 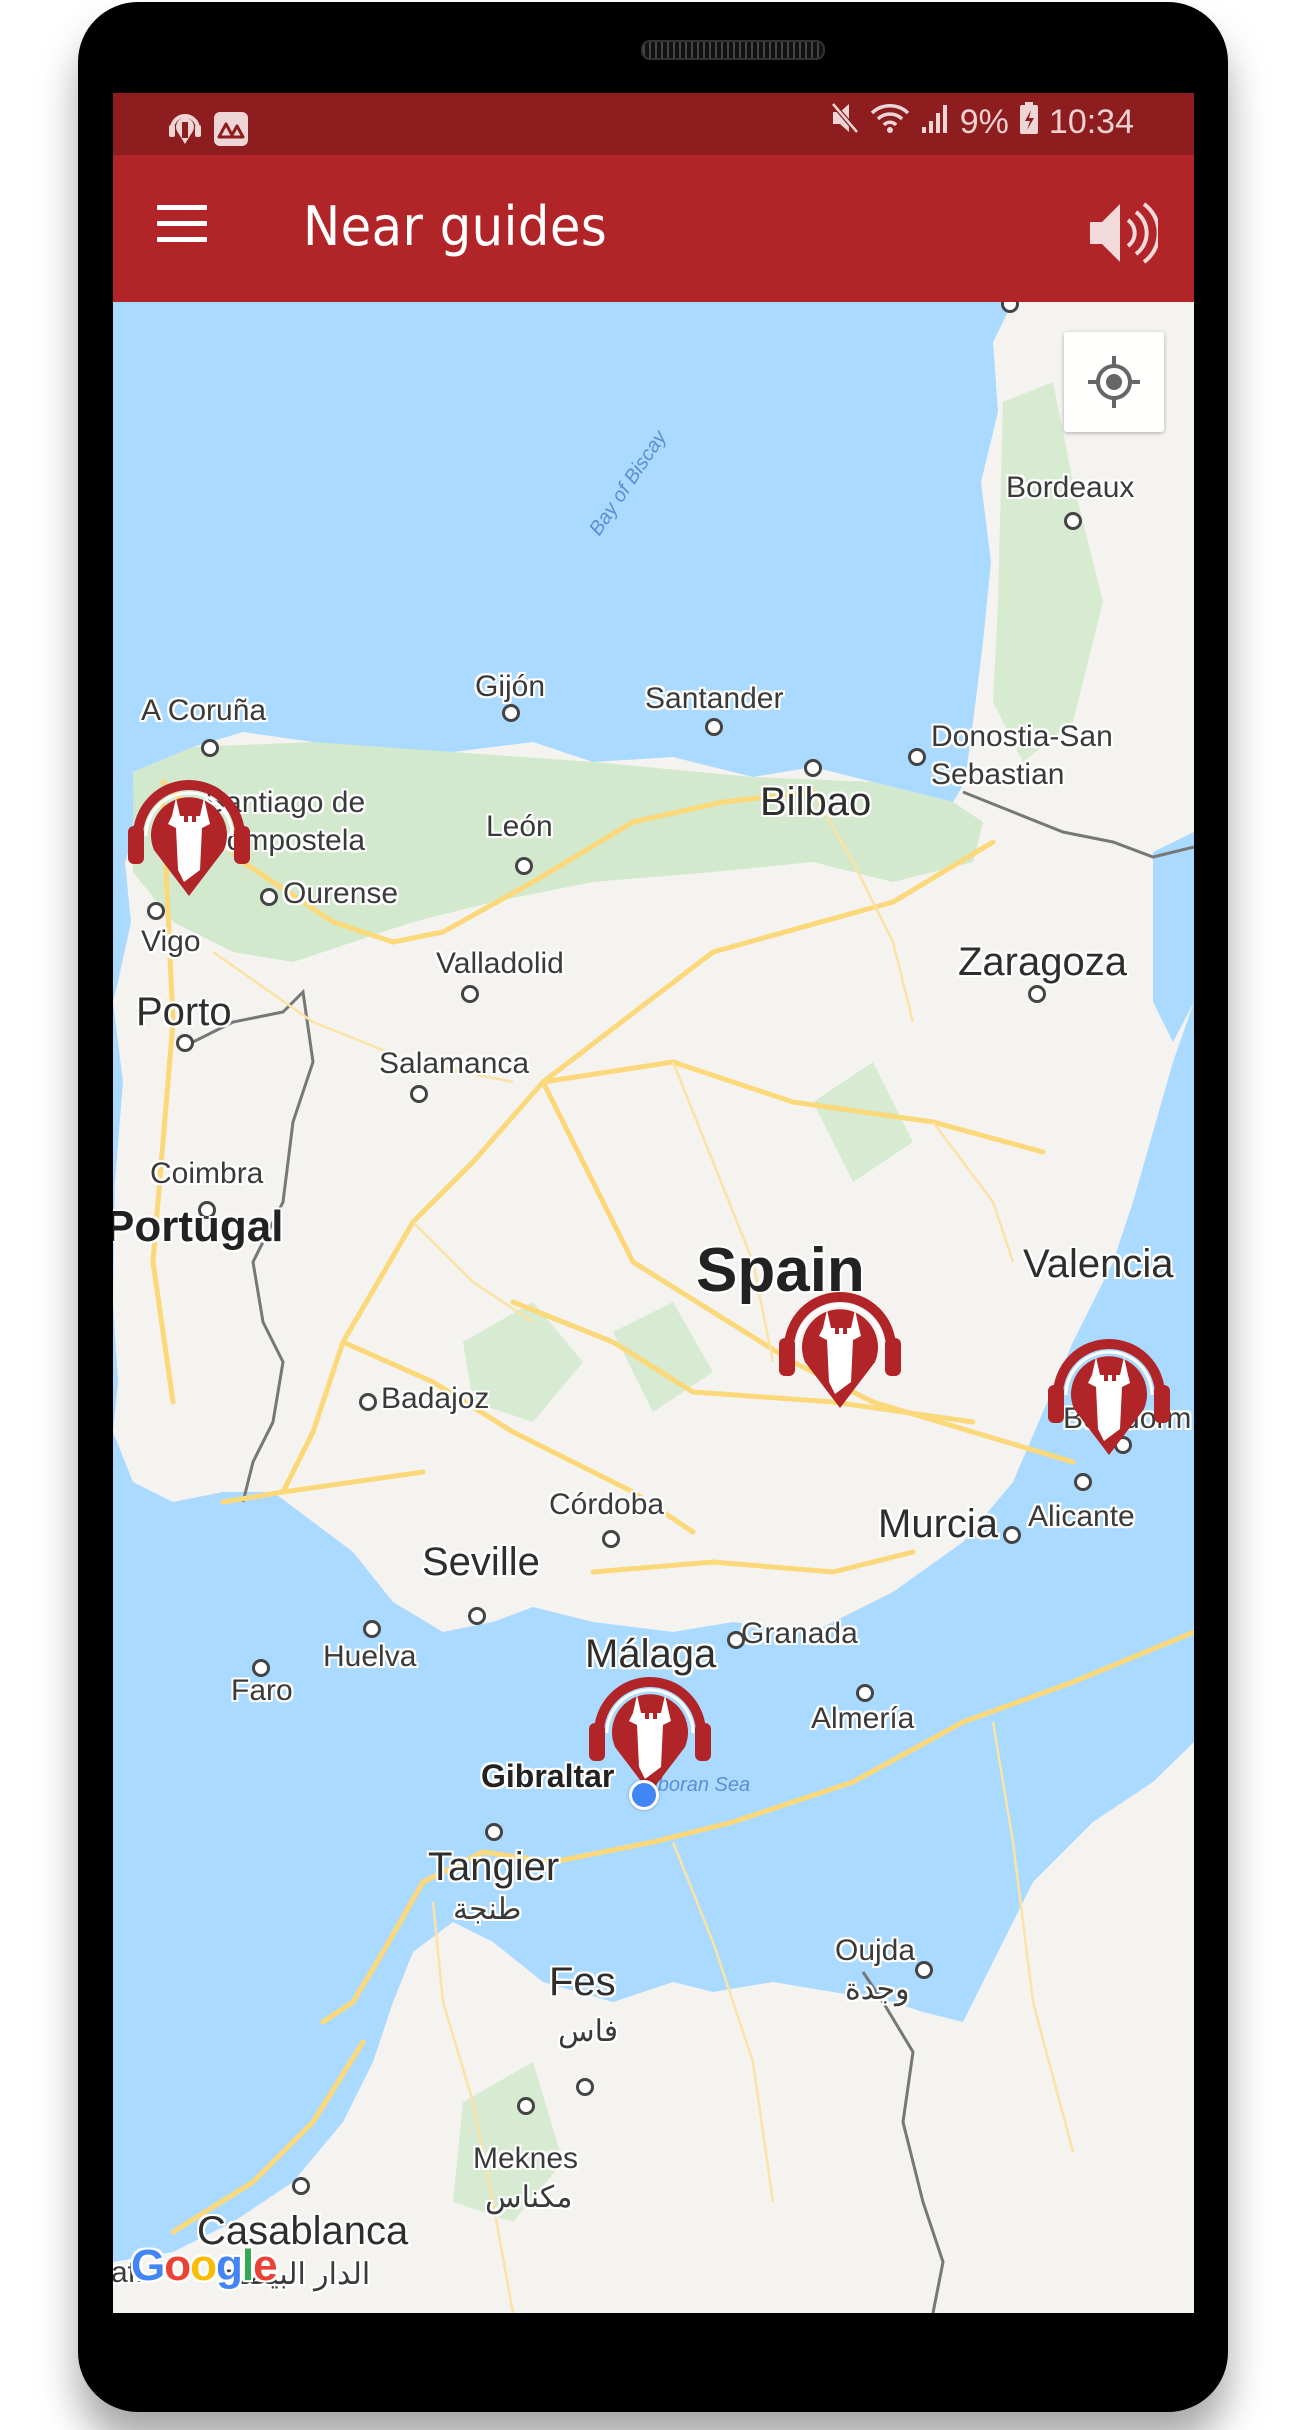 What do you see at coordinates (607, 1504) in the screenshot?
I see `label-cordoba: Córdoba` at bounding box center [607, 1504].